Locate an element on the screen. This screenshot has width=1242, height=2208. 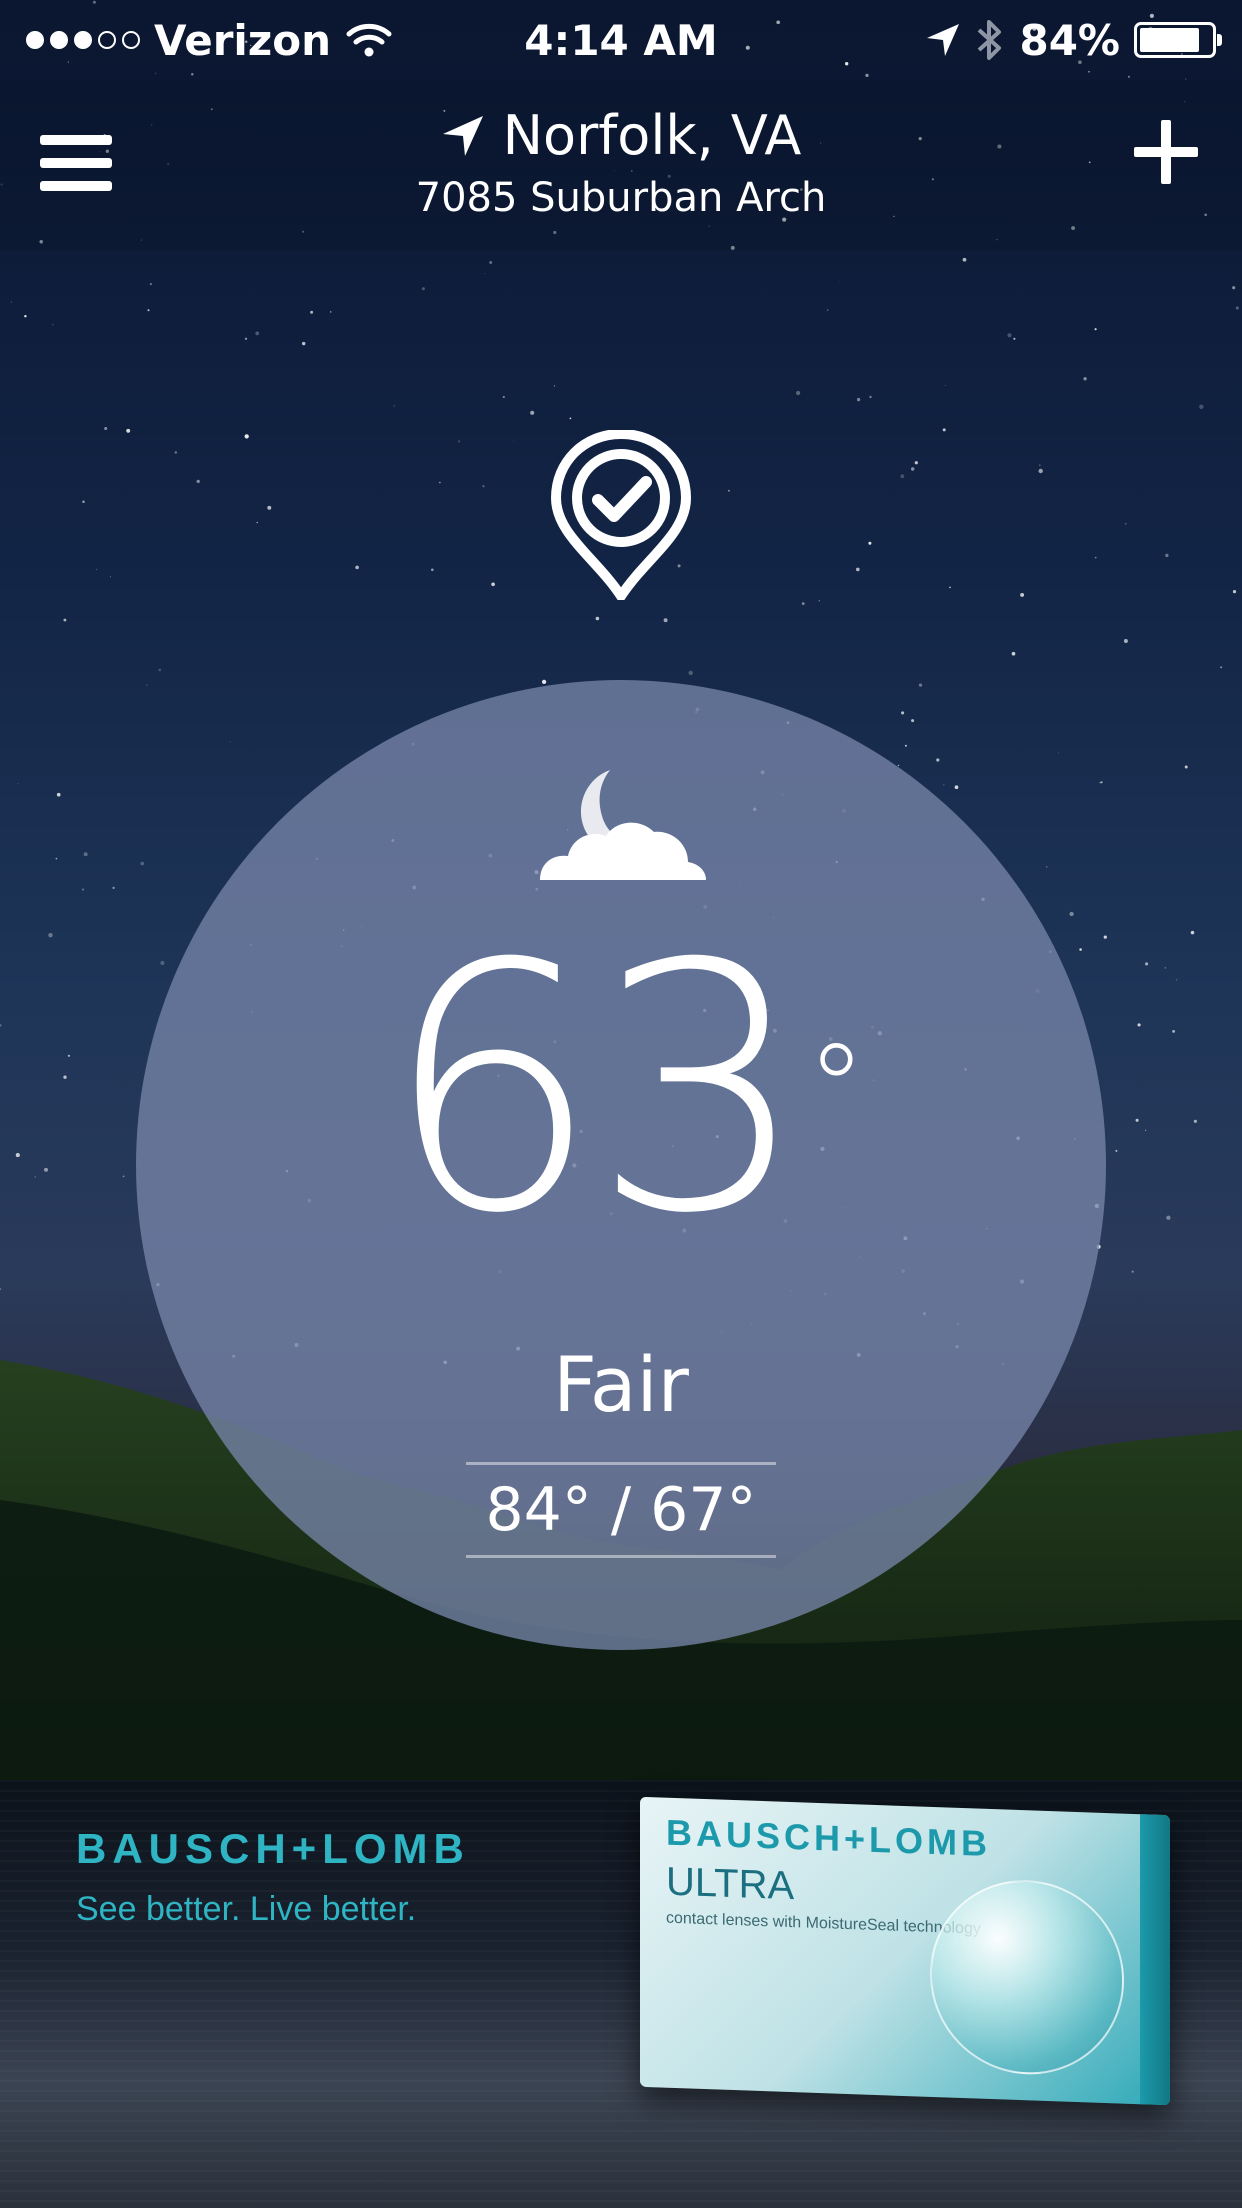
degree-symbol: ° is located at coordinates (836, 1089).